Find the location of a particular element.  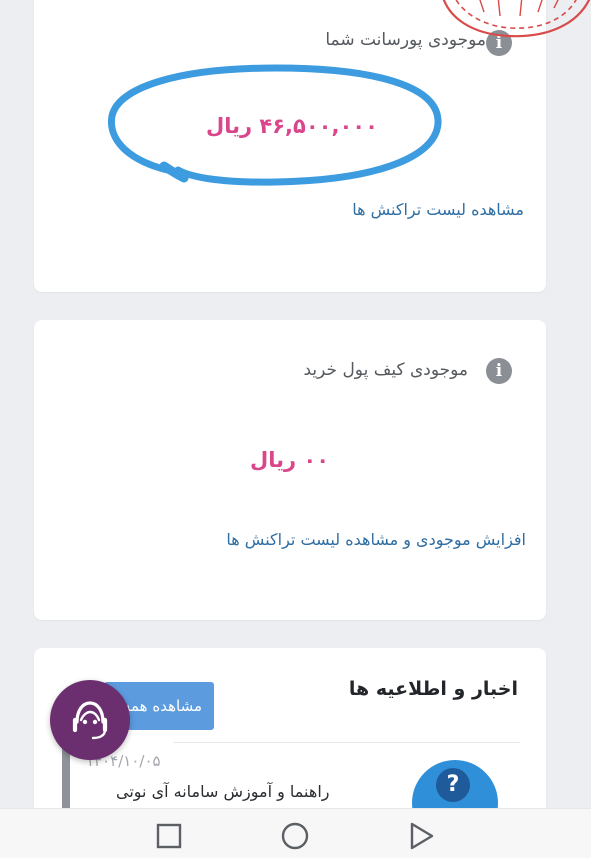

commission-balance-title: موجودی پورسانت شما is located at coordinates (405, 40).